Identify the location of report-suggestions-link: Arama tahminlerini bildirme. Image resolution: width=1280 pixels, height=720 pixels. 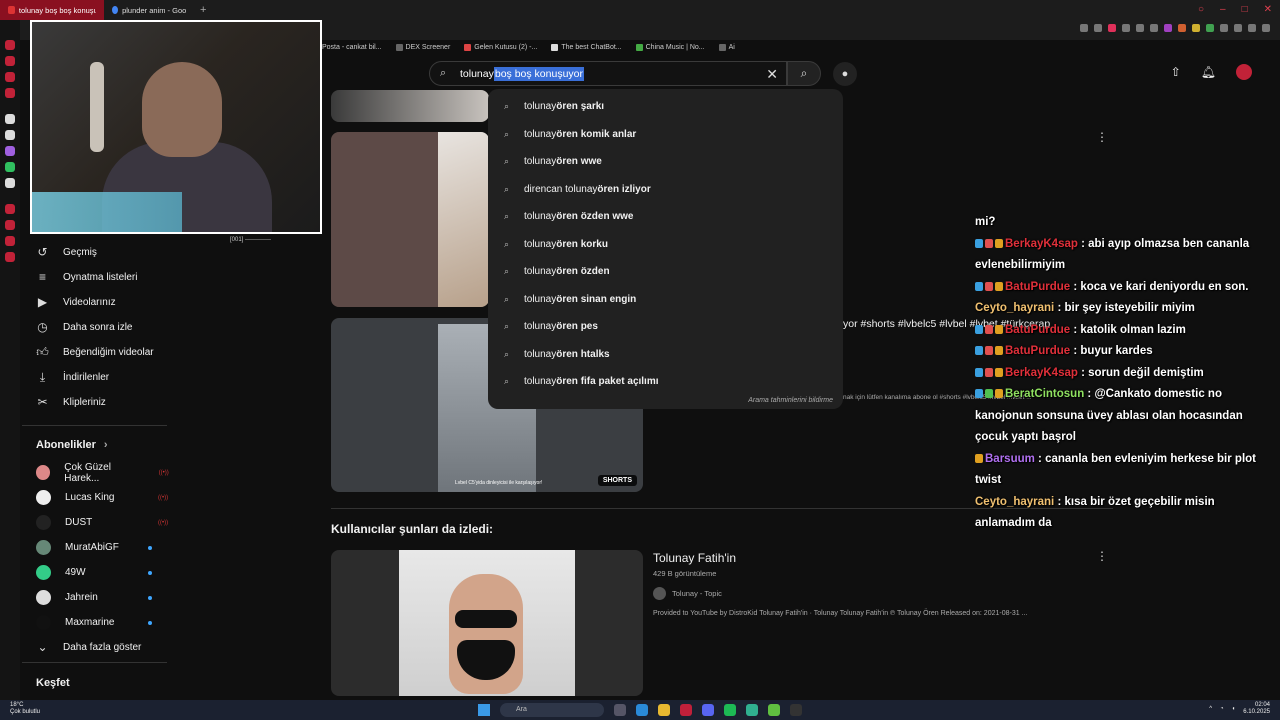
(790, 400).